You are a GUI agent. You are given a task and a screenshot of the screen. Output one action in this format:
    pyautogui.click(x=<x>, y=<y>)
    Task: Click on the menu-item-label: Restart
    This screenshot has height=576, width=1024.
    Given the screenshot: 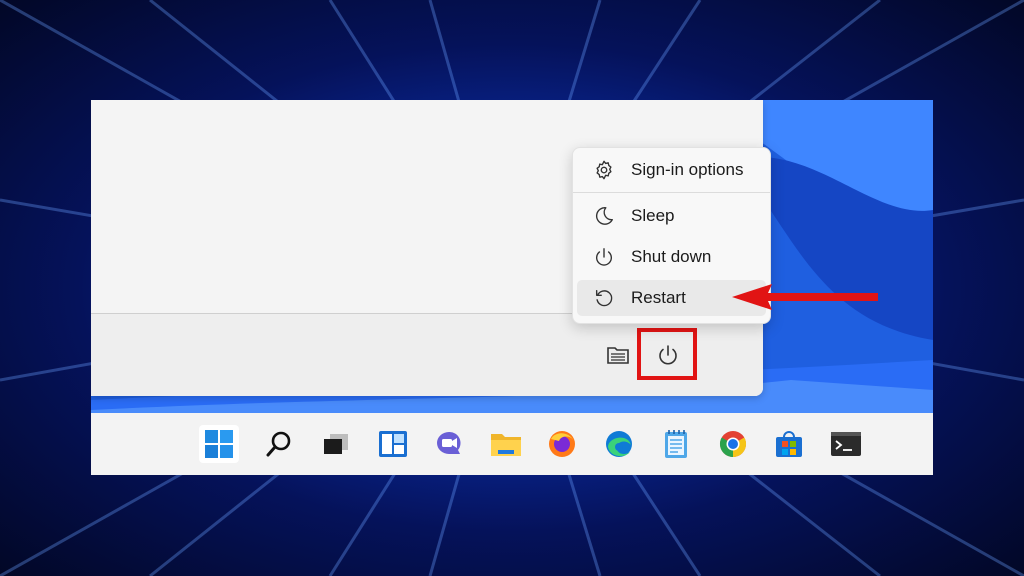 What is the action you would take?
    pyautogui.click(x=658, y=297)
    